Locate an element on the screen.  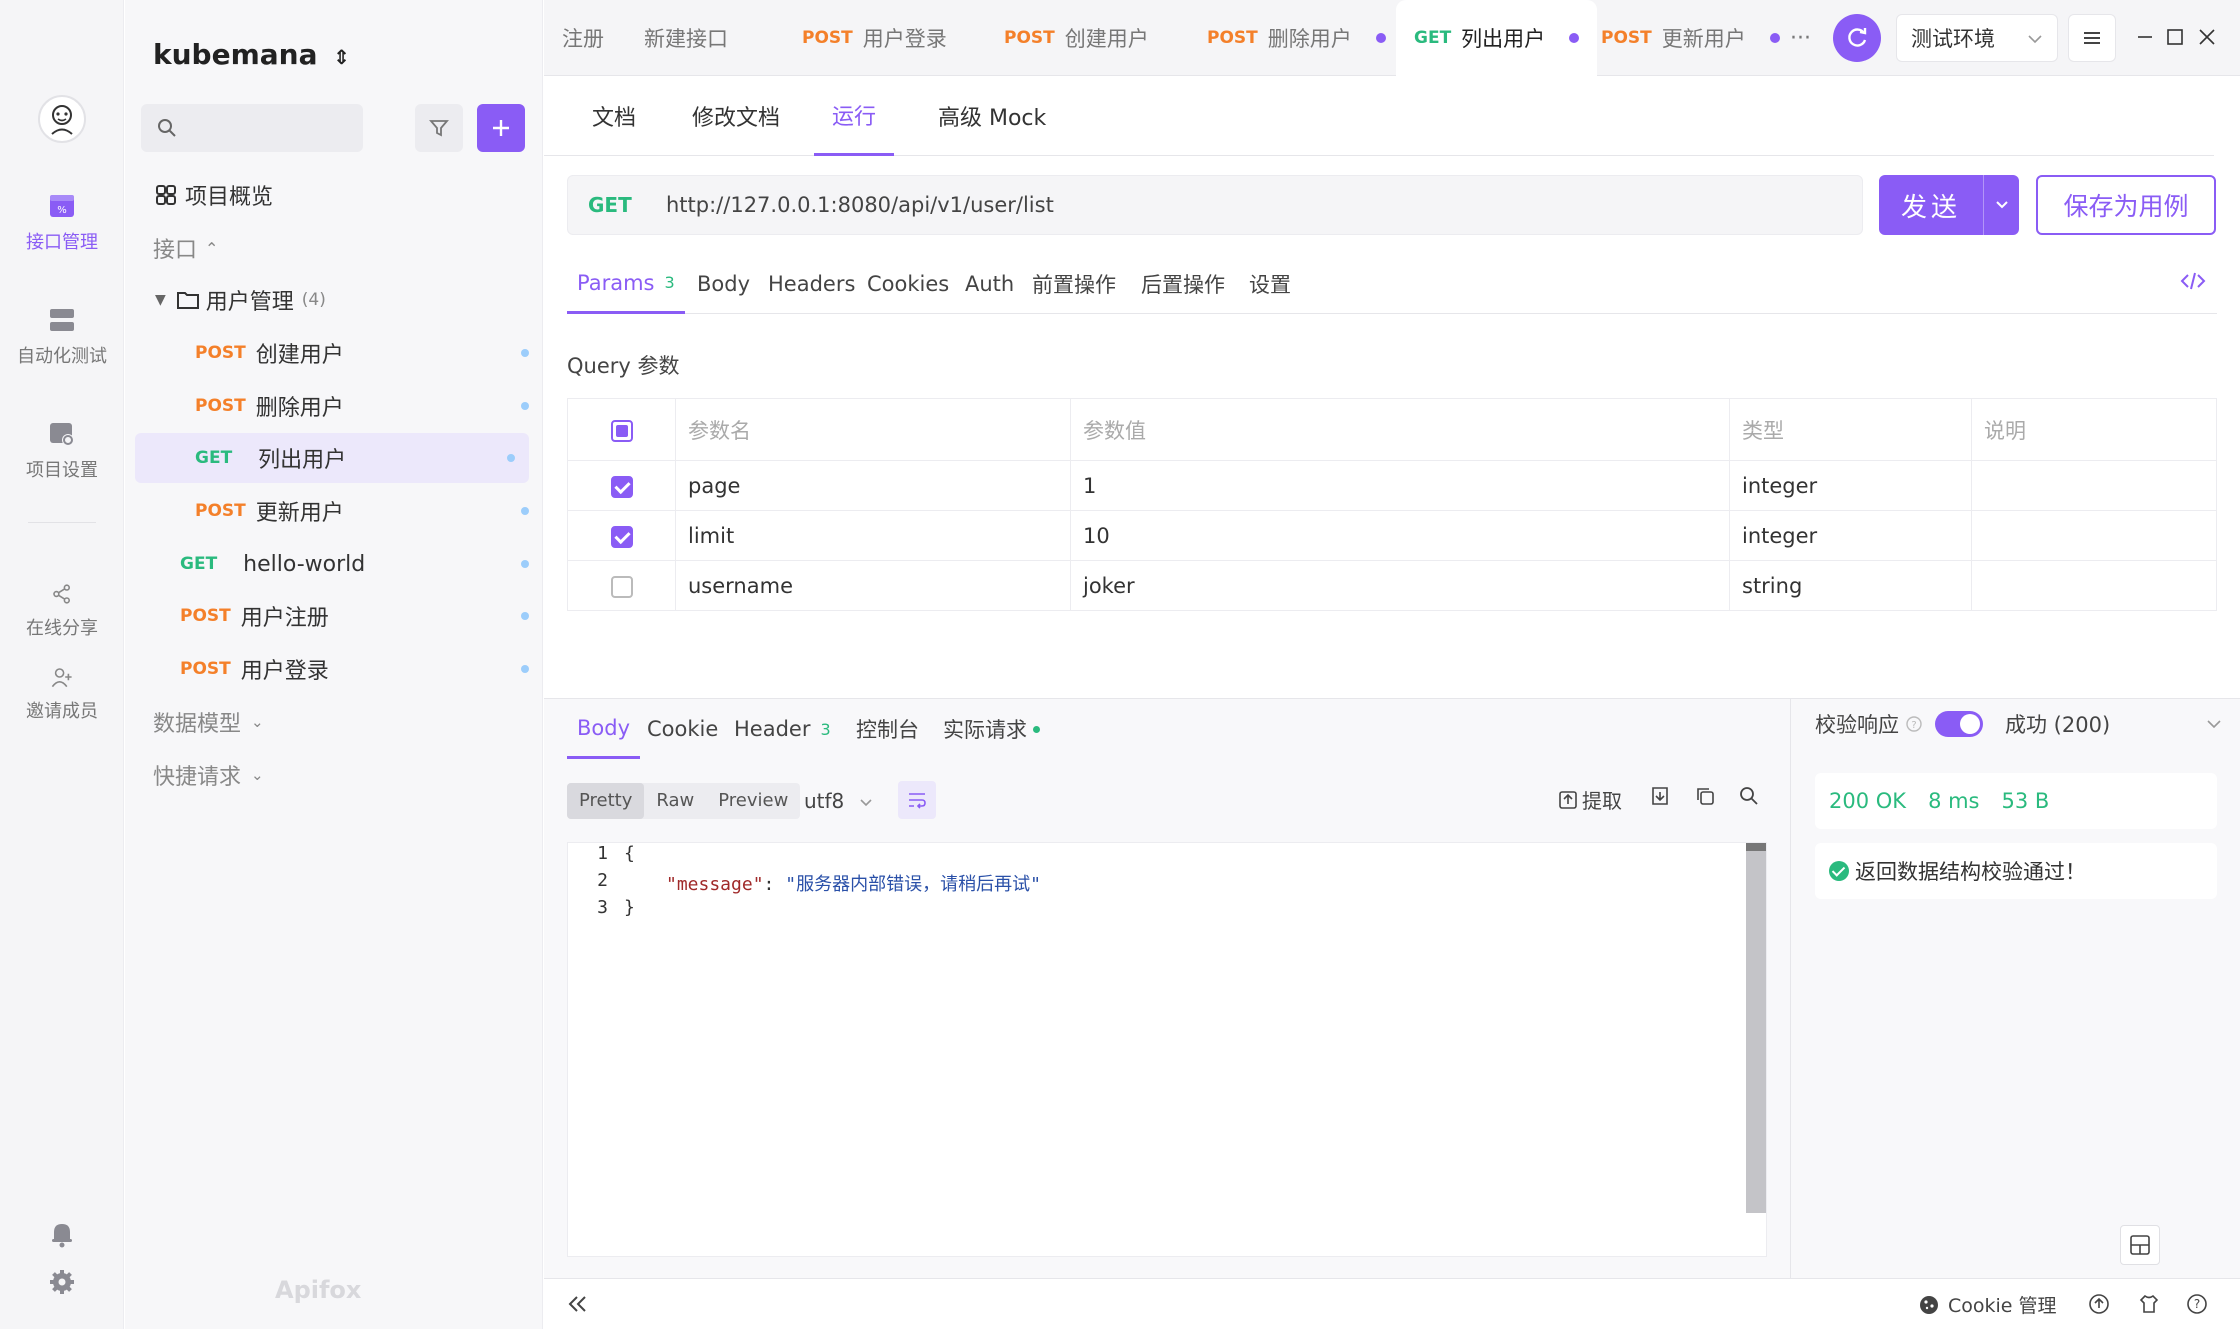
sidebar-endpoint-selected: GET 列出用户 is located at coordinates (332, 458).